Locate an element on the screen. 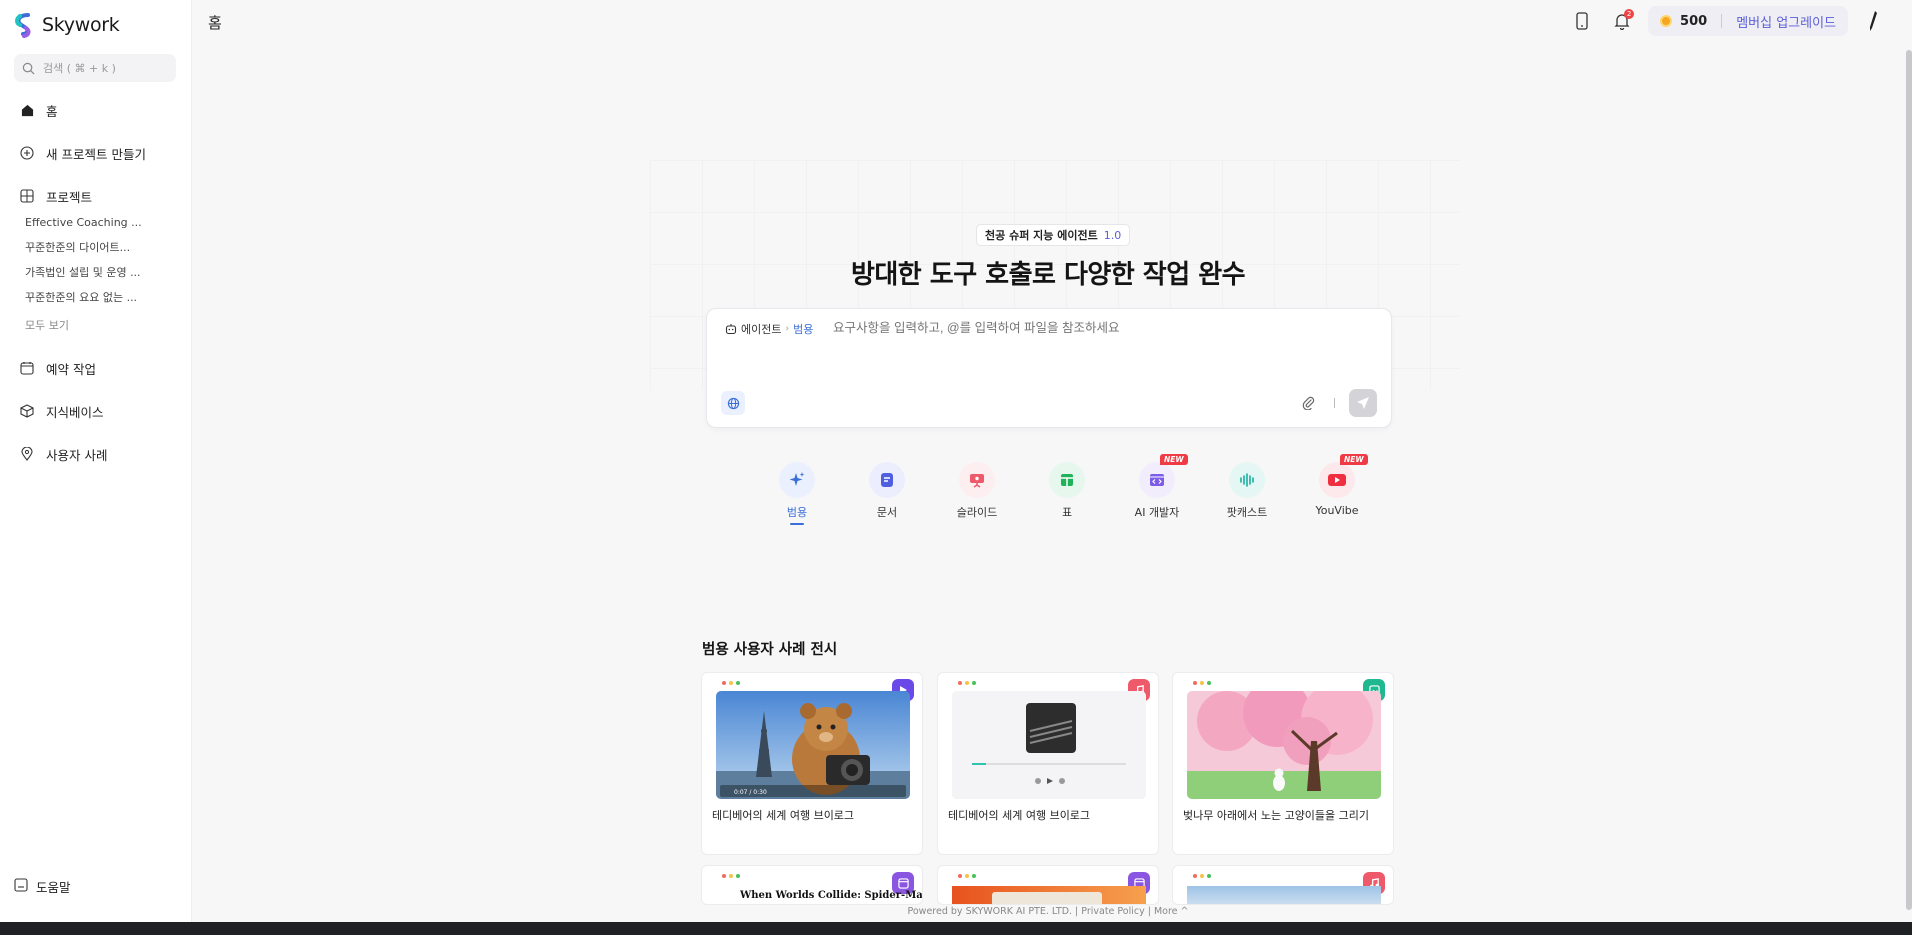  help-icon is located at coordinates (21, 886).